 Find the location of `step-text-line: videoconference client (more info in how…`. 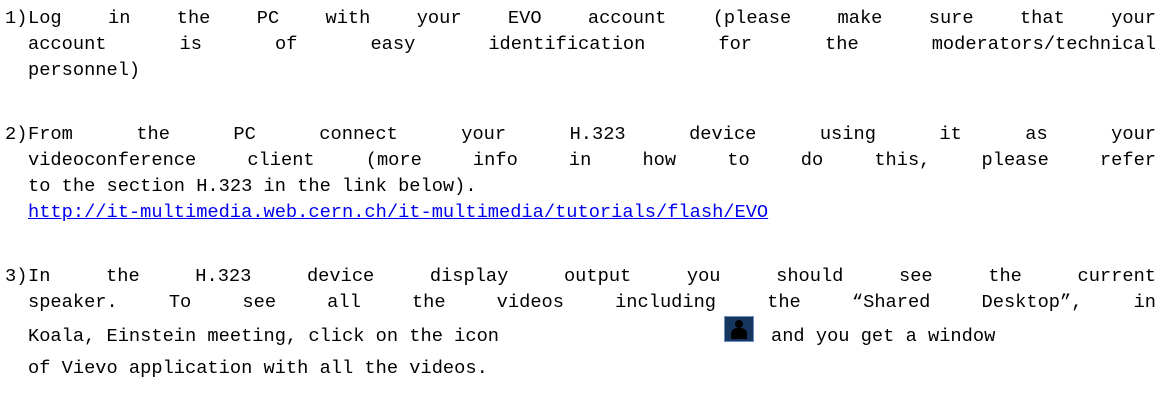

step-text-line: videoconference client (more info in how… is located at coordinates (592, 160).